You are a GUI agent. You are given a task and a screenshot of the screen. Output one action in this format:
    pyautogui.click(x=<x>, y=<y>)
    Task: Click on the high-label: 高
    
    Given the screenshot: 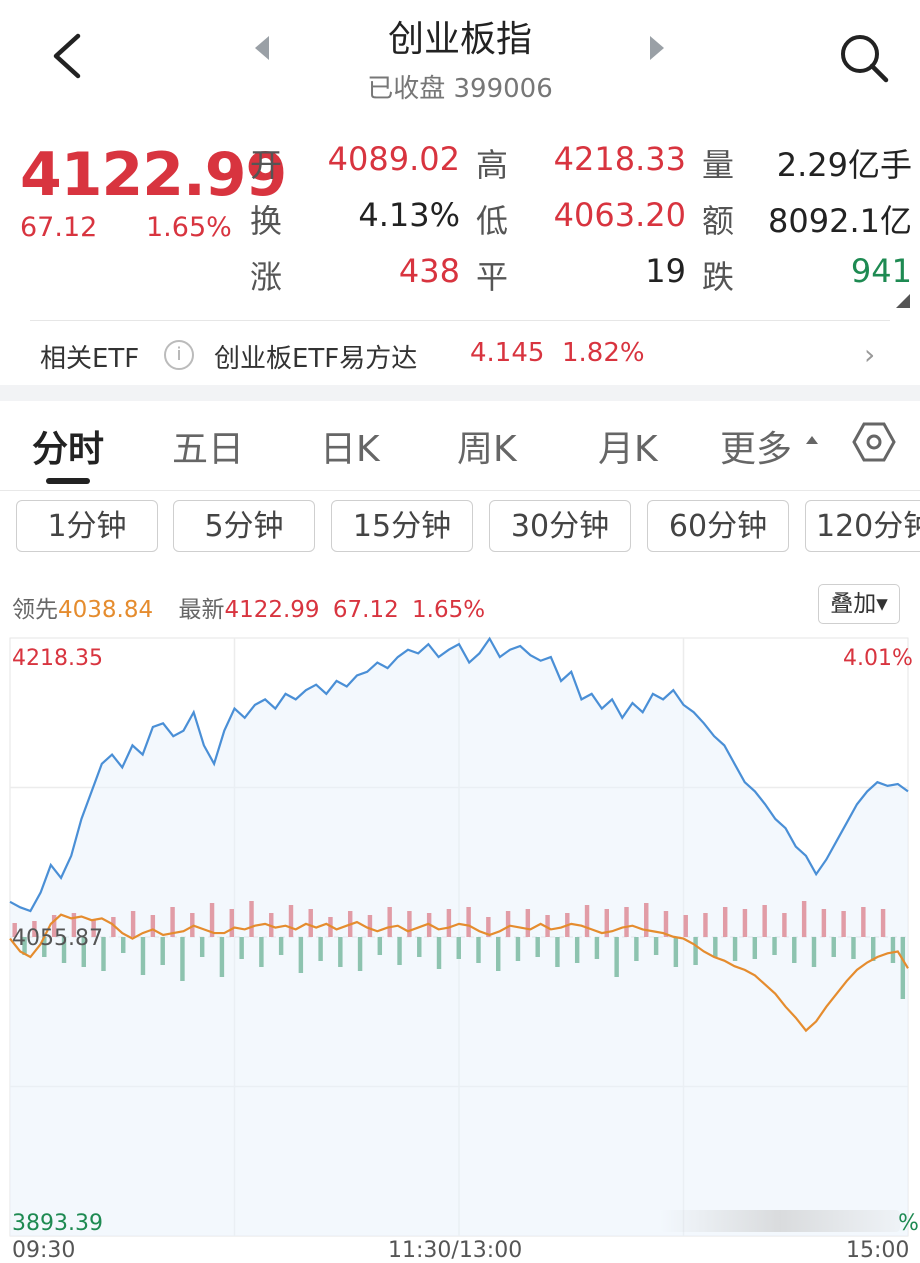 What is the action you would take?
    pyautogui.click(x=492, y=165)
    